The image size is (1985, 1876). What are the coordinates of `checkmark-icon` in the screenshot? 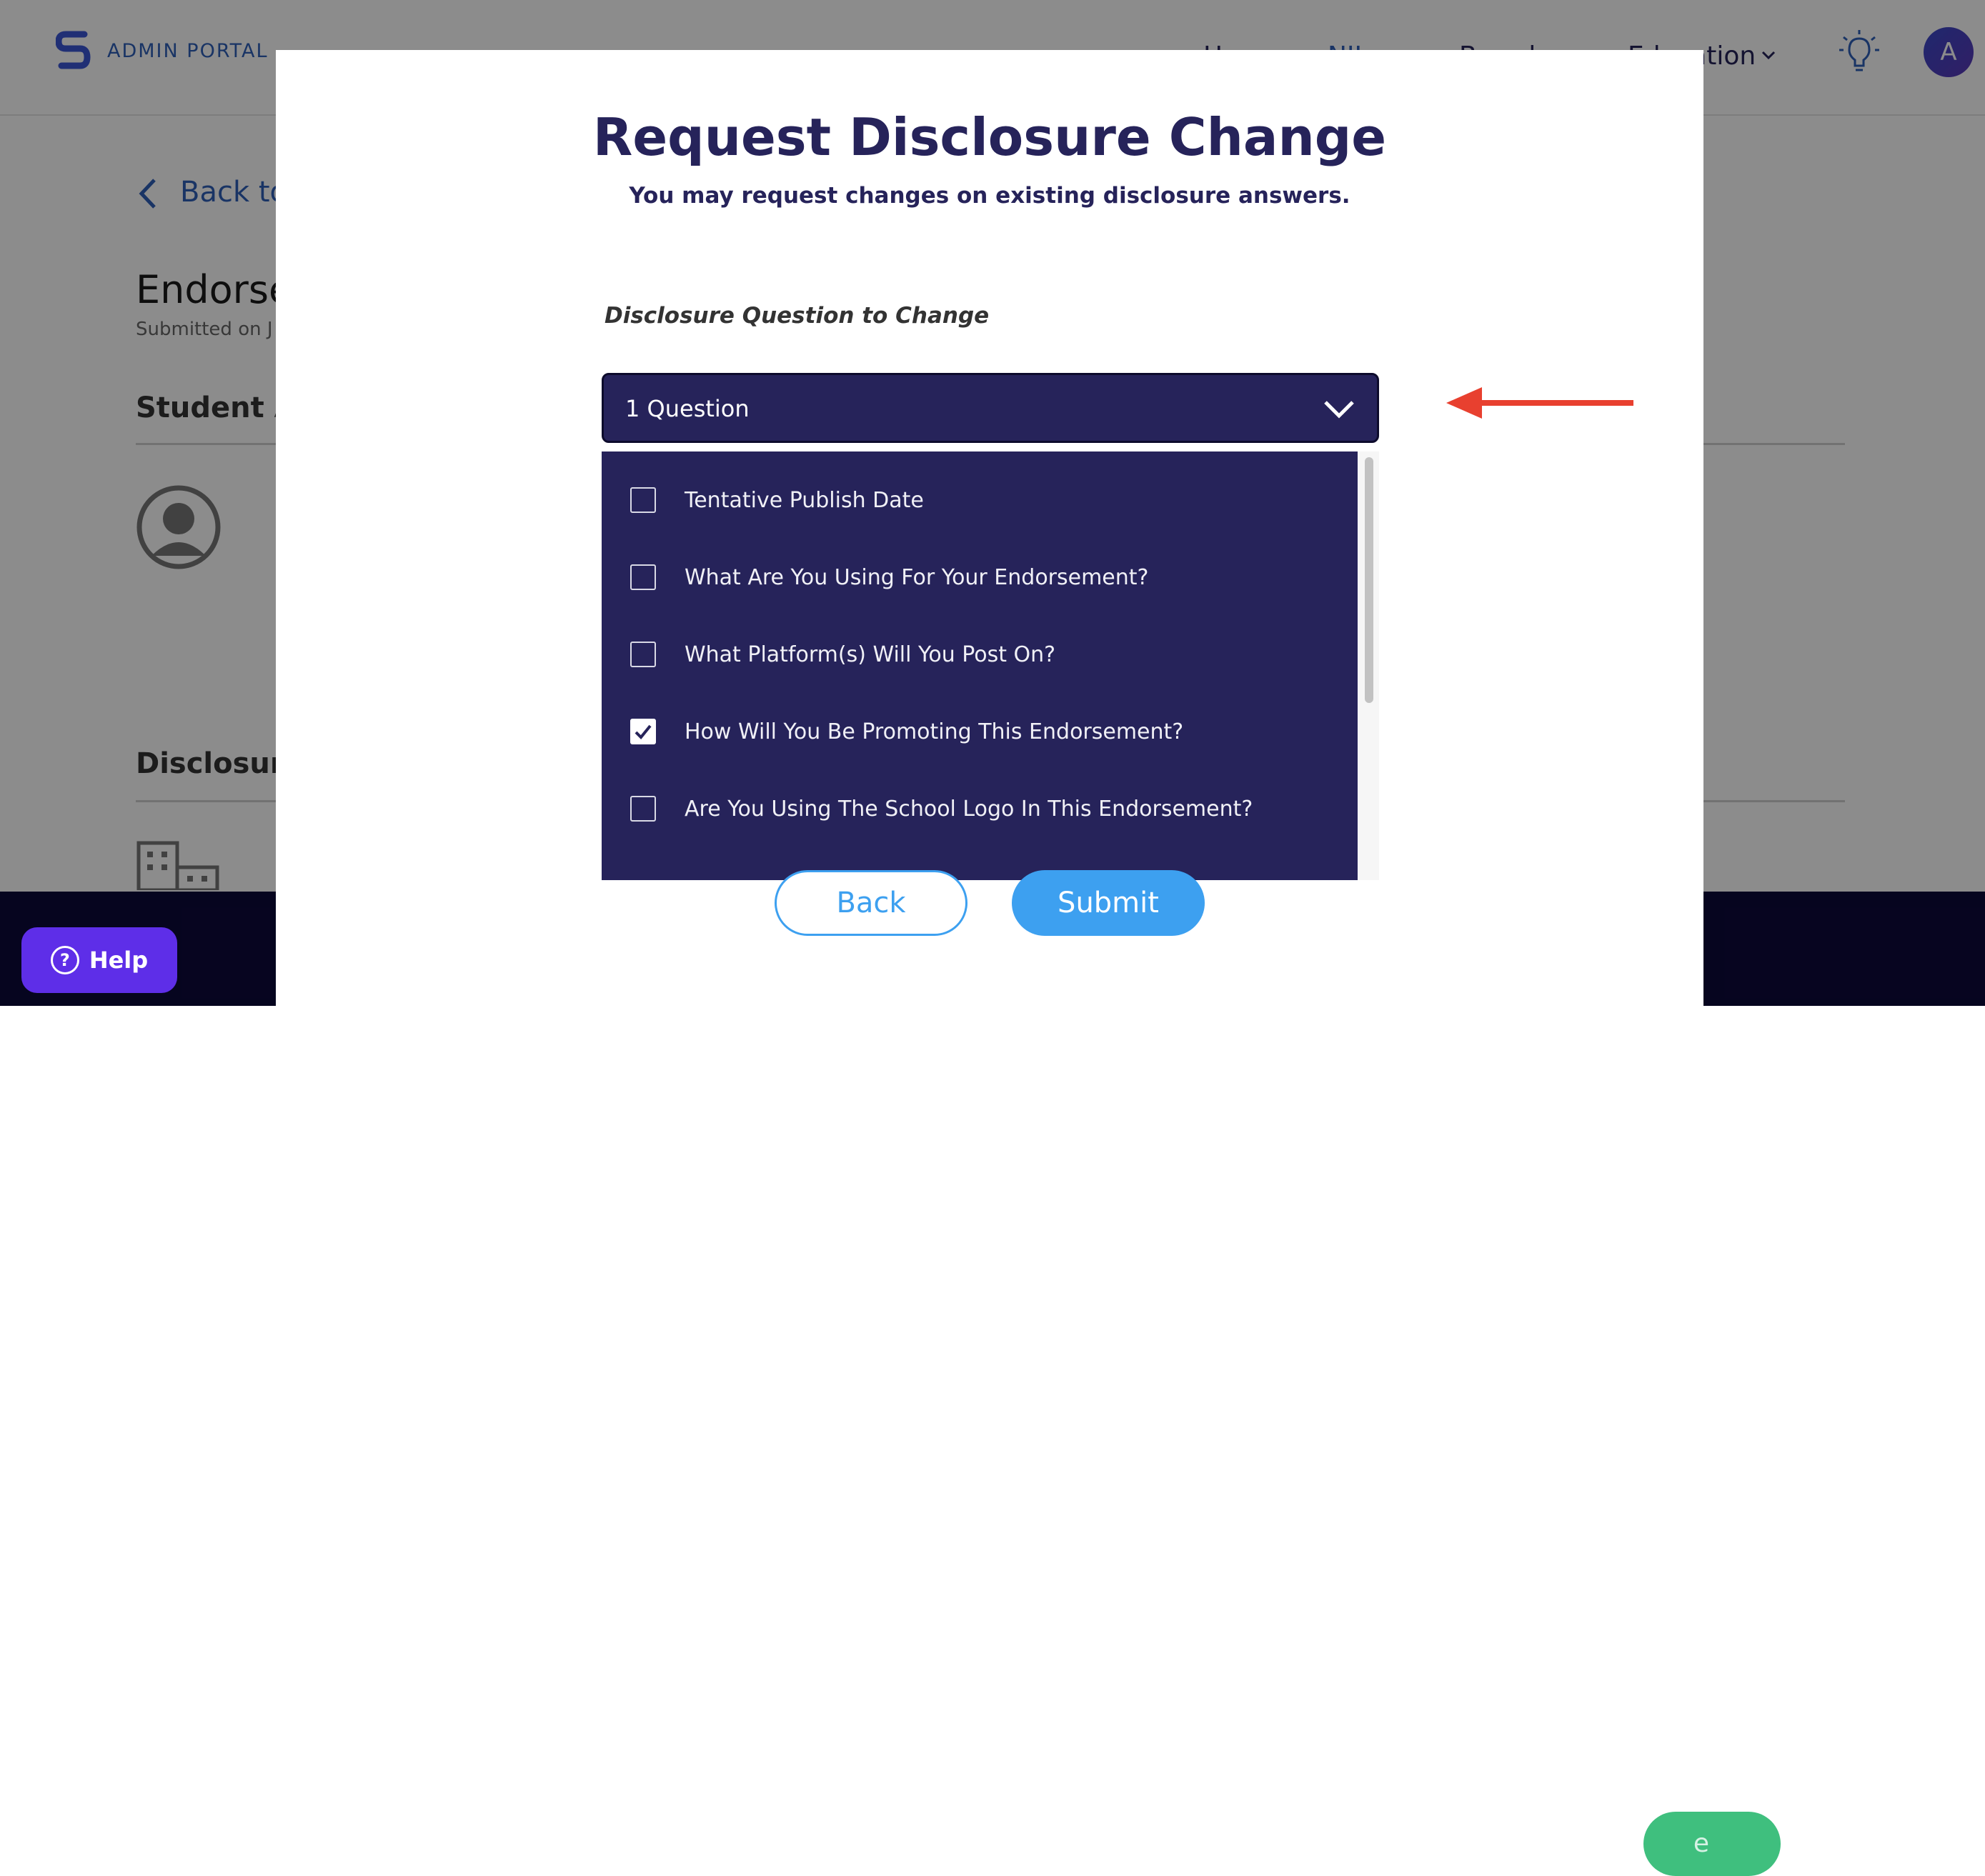 It's located at (643, 731).